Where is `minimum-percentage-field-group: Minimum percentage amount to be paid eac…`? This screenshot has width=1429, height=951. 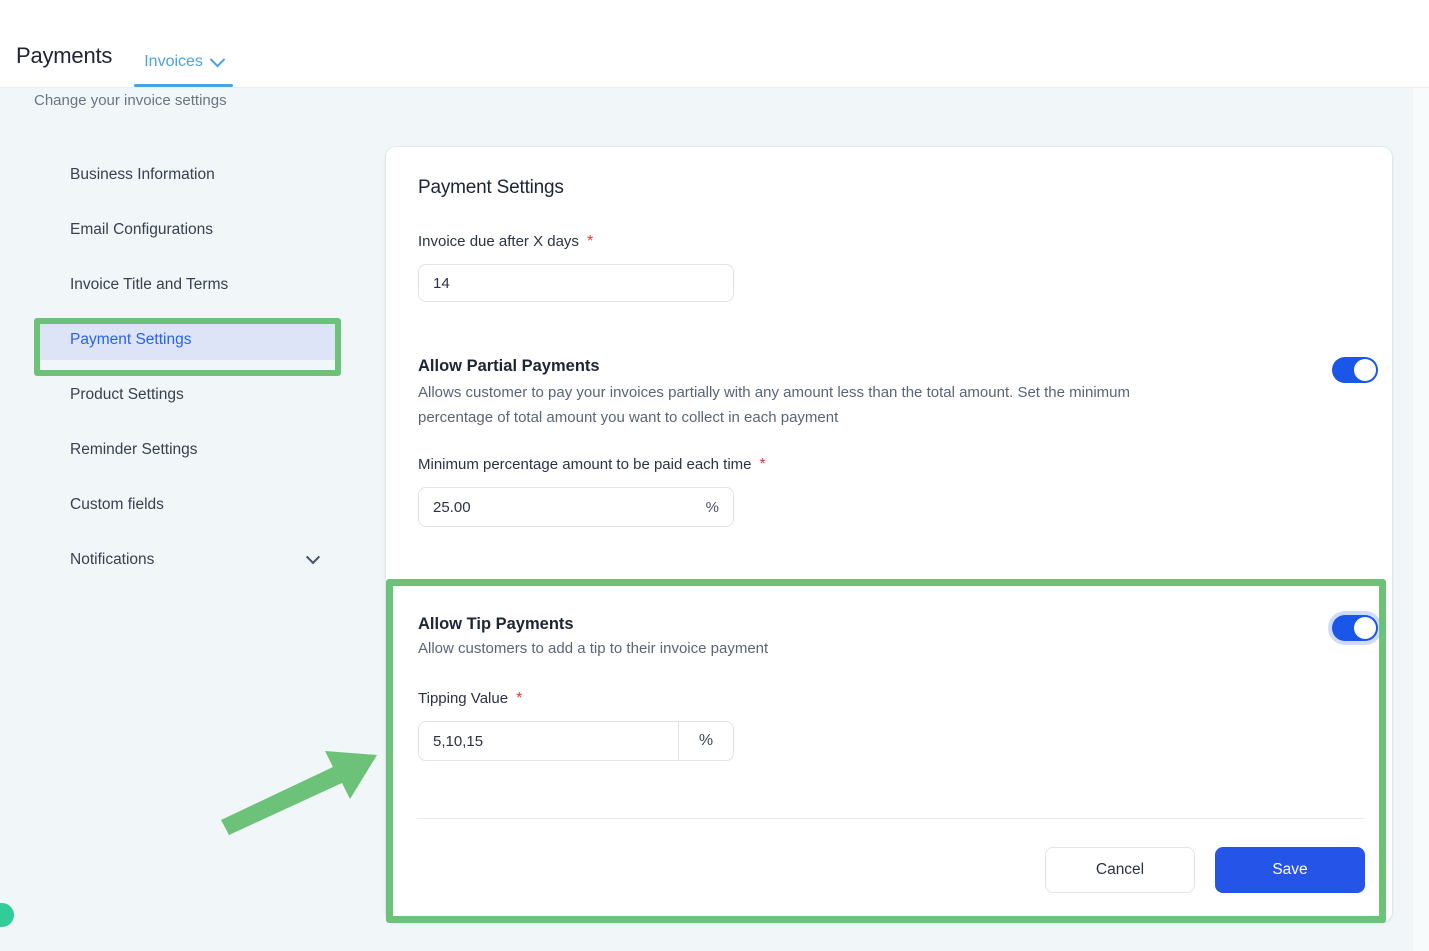
minimum-percentage-field-group: Minimum percentage amount to be paid eac… is located at coordinates (898, 491).